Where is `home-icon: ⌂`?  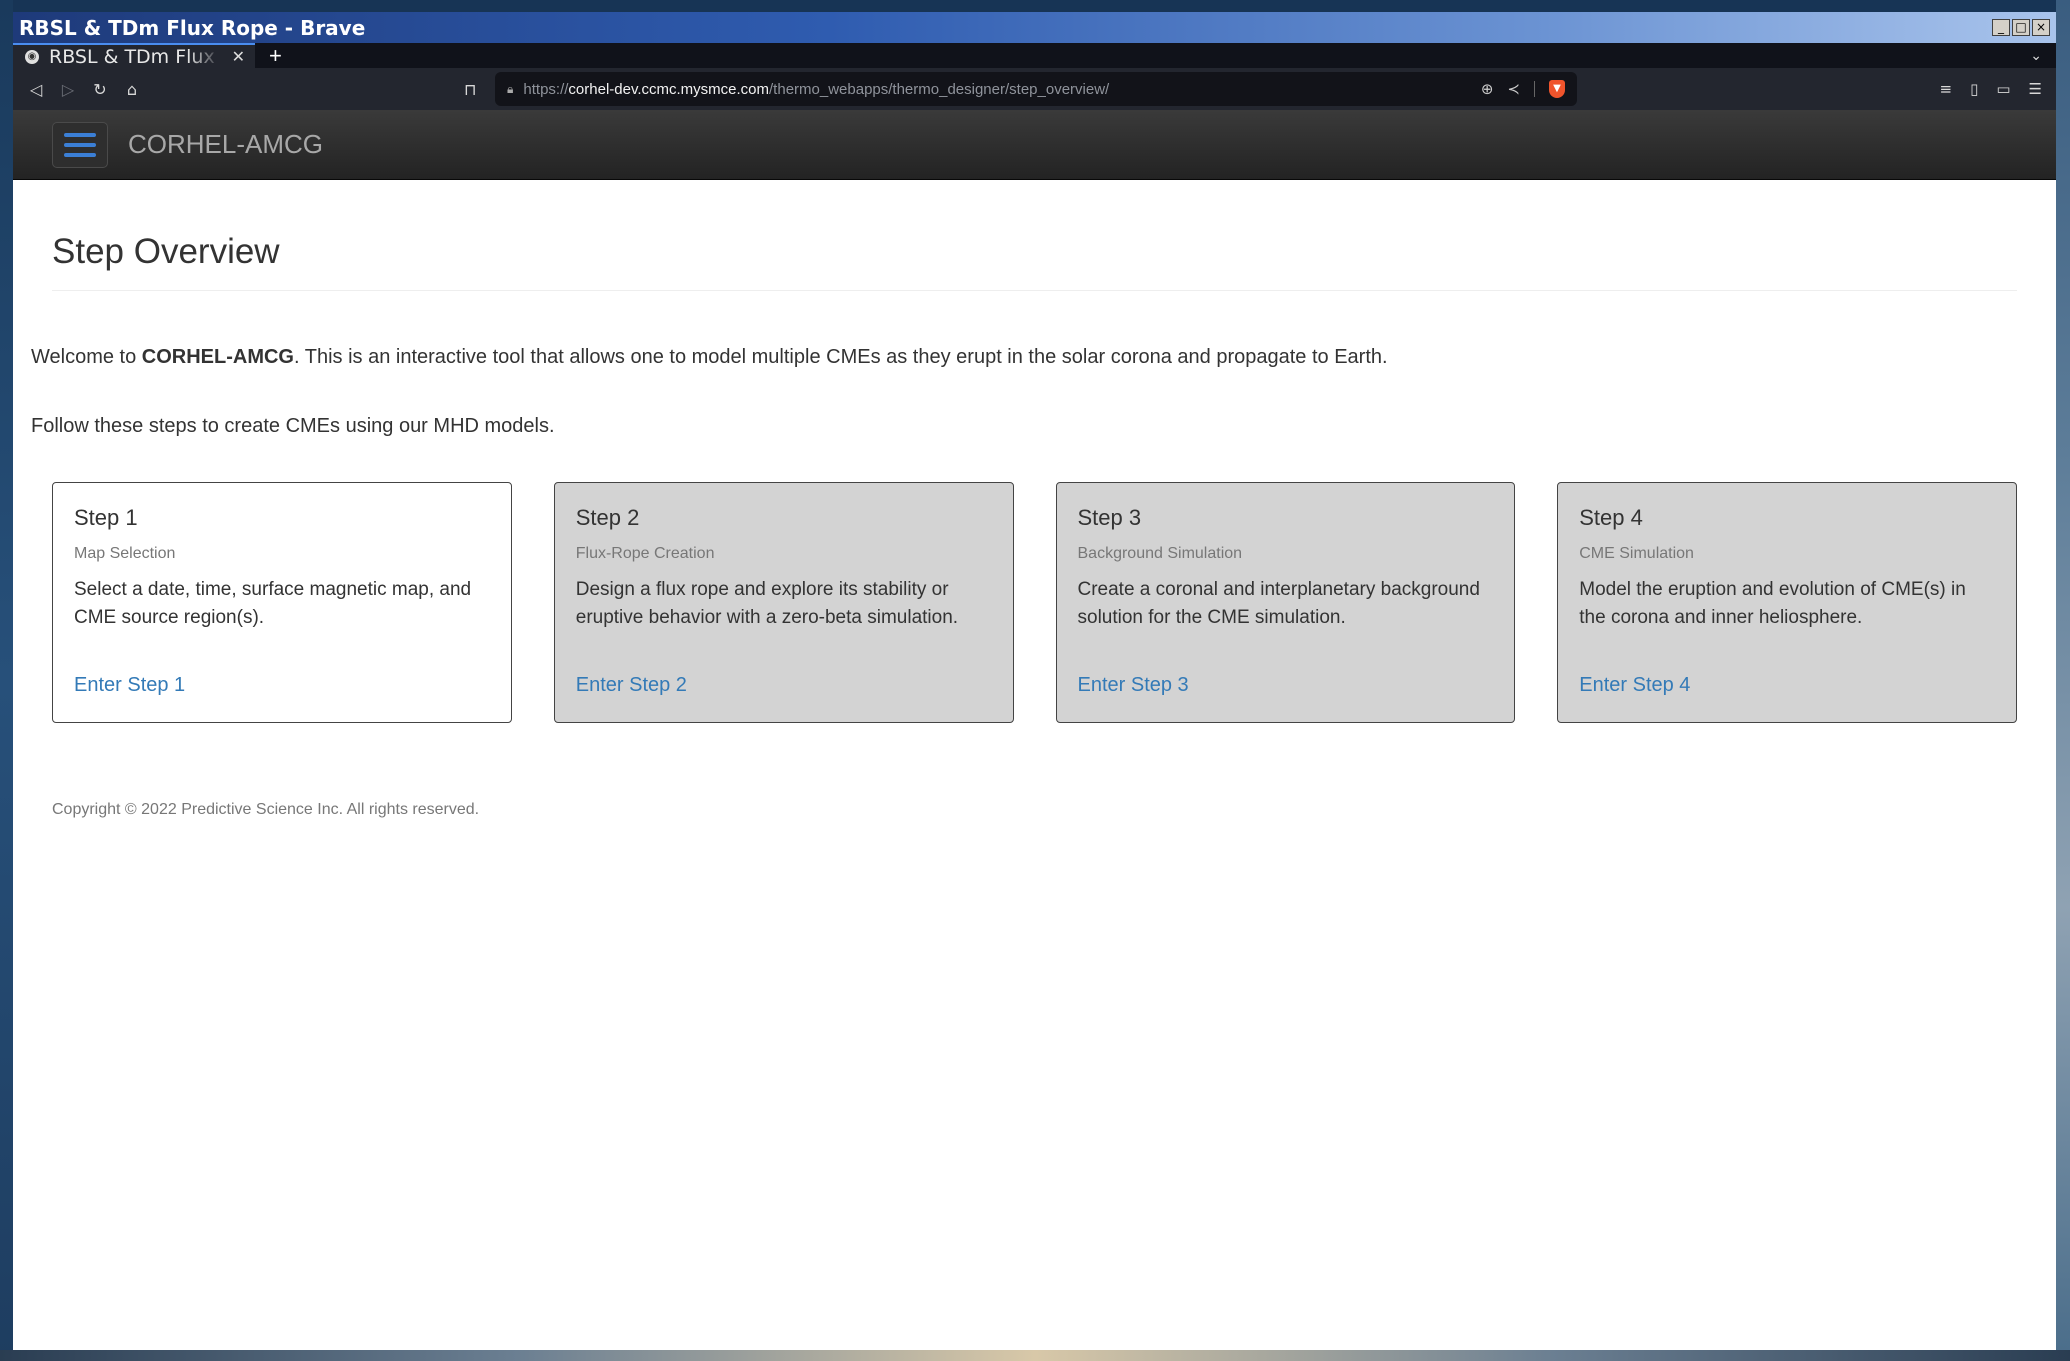 home-icon: ⌂ is located at coordinates (132, 89).